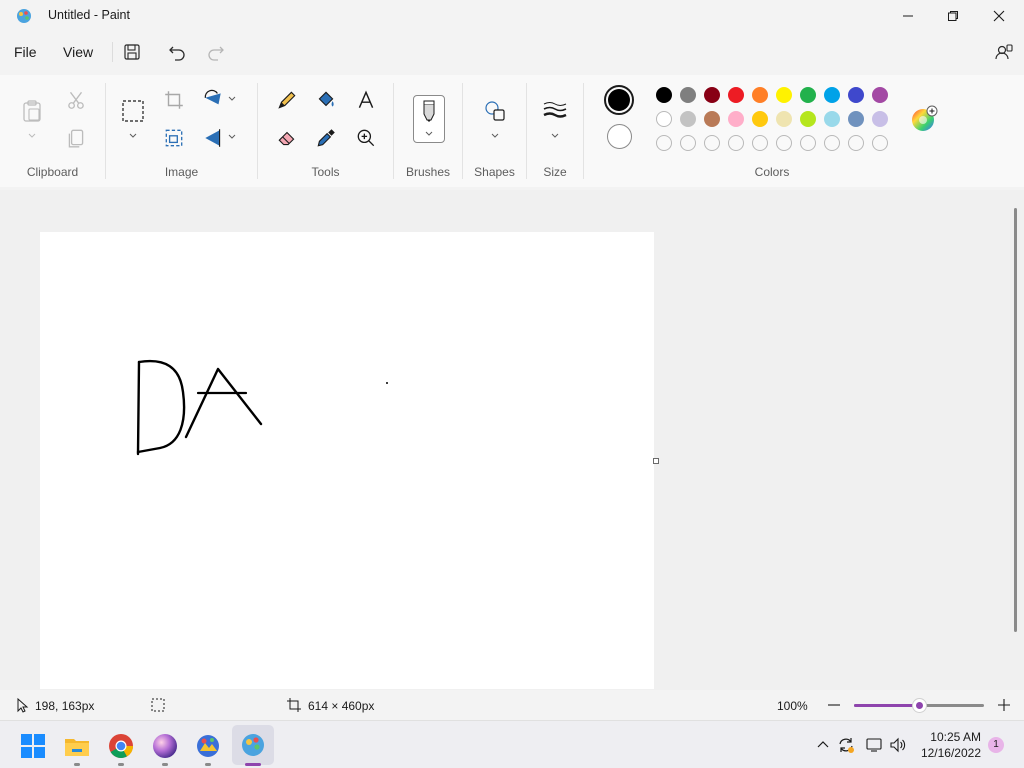 The width and height of the screenshot is (1024, 768). I want to click on network-icon, so click(874, 745).